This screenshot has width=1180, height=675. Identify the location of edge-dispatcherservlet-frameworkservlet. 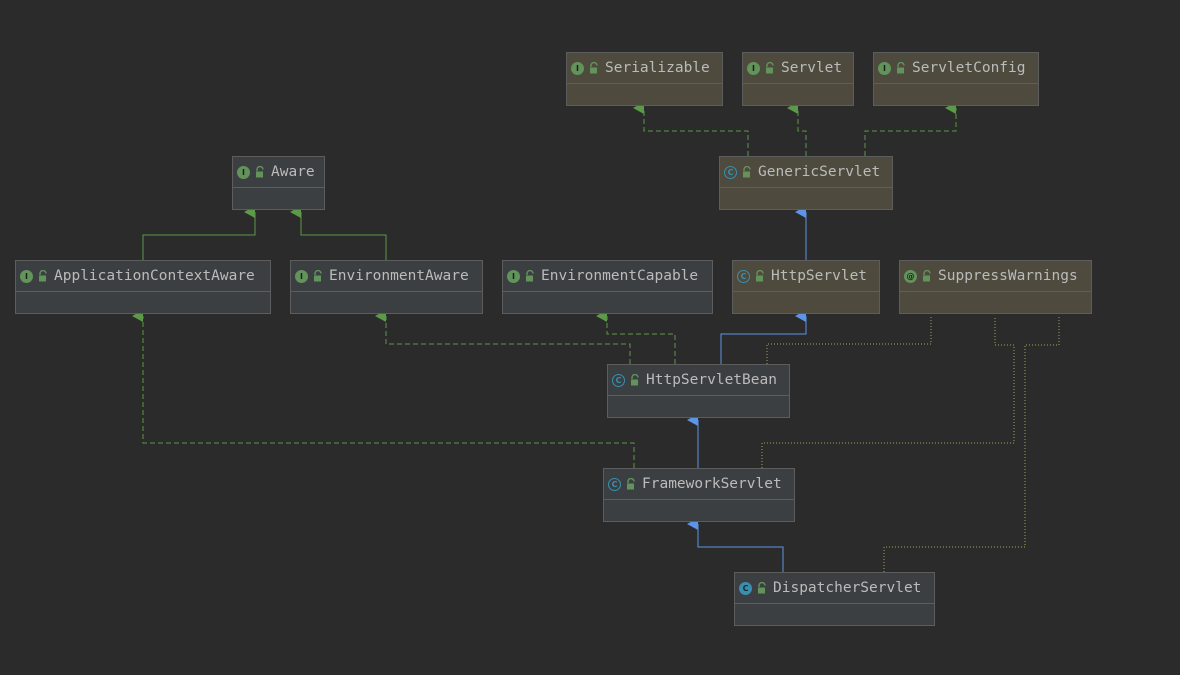
(735, 545).